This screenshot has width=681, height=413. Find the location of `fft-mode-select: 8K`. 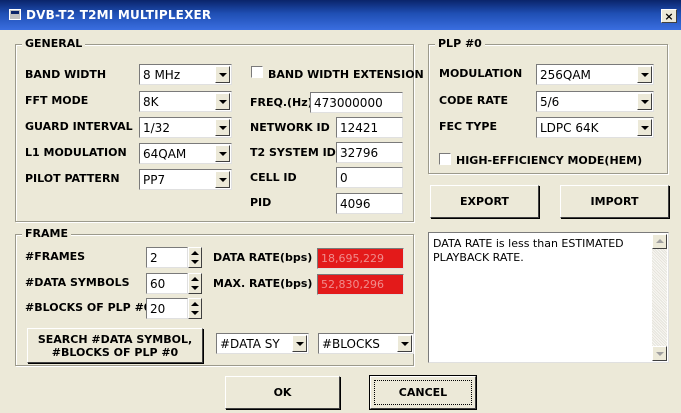

fft-mode-select: 8K is located at coordinates (185, 101).